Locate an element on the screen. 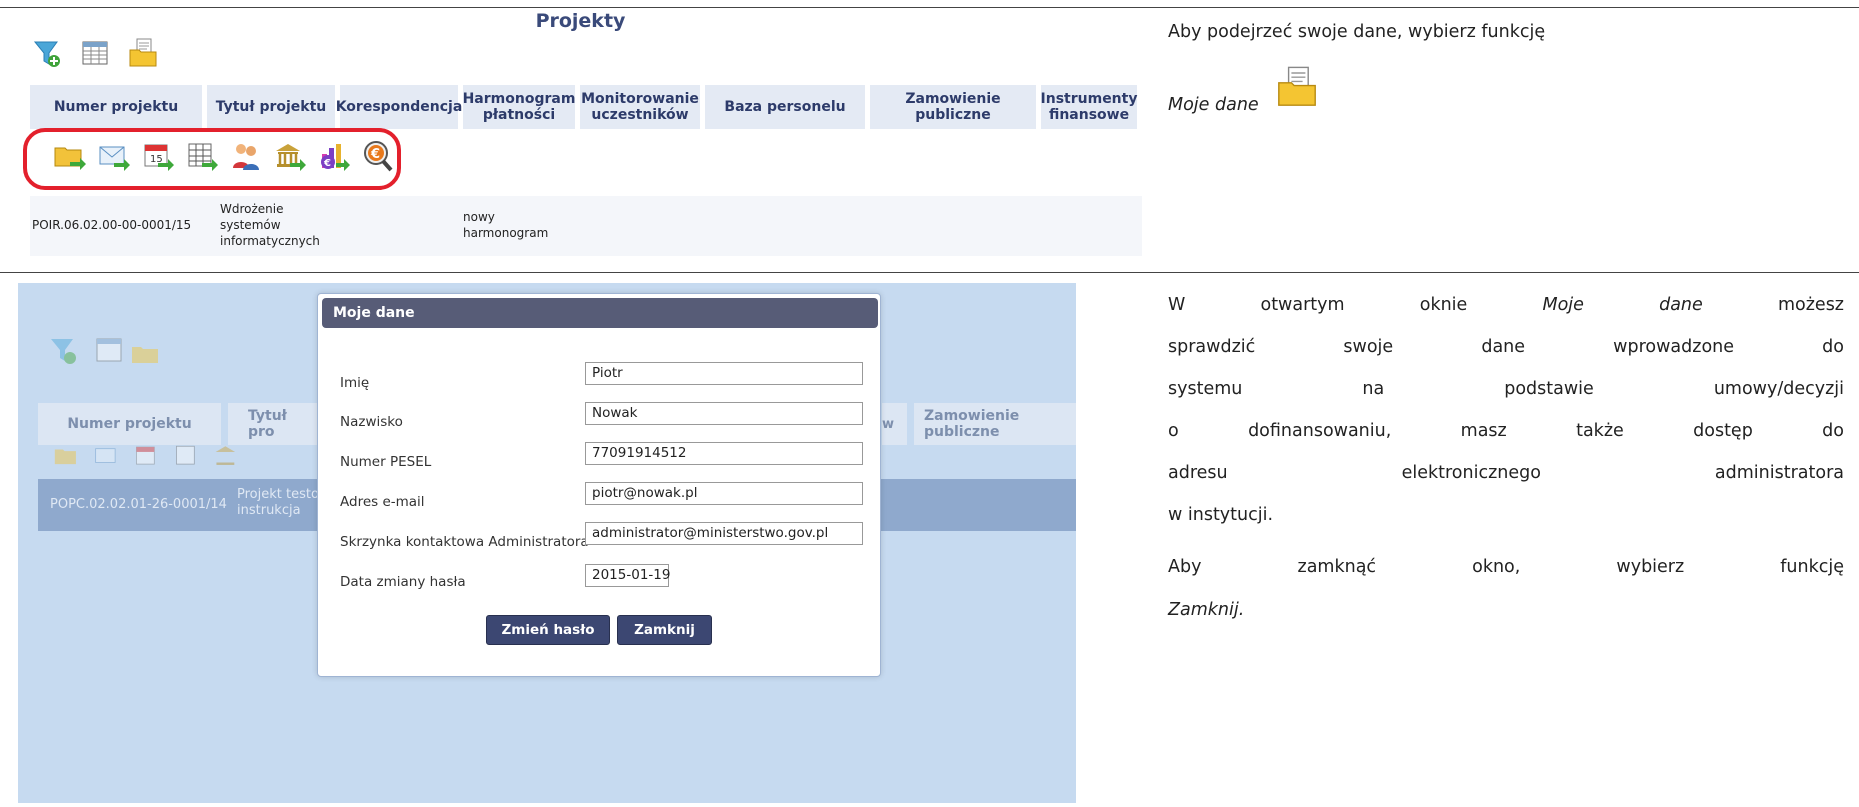 This screenshot has height=807, width=1859. project-title-line1: Wdrożenie is located at coordinates (252, 209).